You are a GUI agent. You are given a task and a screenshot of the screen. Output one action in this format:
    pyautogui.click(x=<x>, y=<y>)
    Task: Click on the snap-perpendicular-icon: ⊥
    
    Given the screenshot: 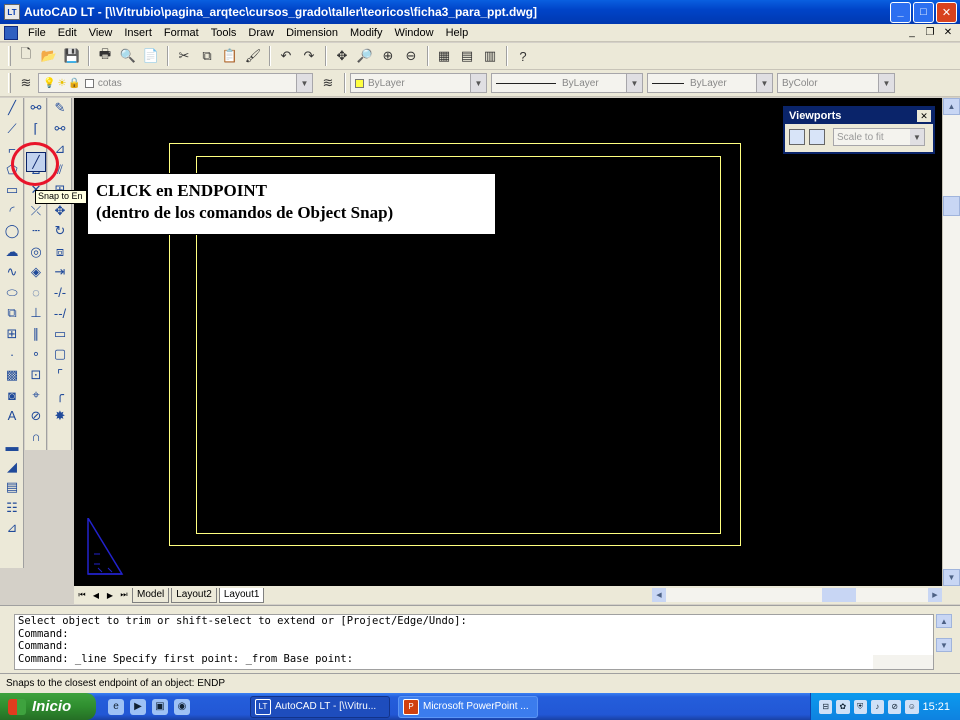 What is the action you would take?
    pyautogui.click(x=36, y=313)
    